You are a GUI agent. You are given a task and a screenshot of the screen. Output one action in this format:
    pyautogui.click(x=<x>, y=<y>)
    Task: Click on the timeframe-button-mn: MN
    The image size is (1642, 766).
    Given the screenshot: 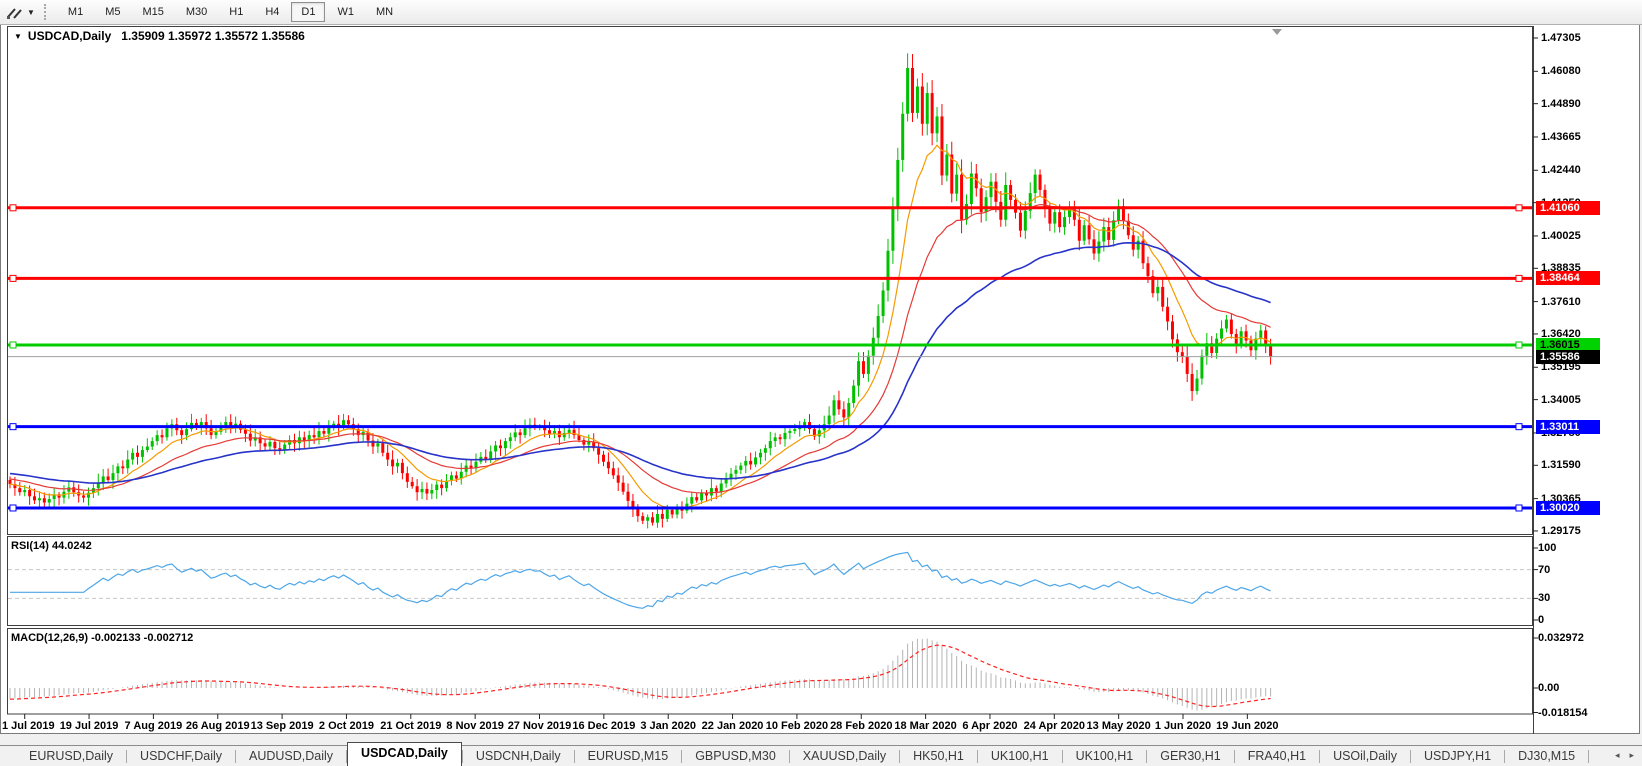 What is the action you would take?
    pyautogui.click(x=384, y=12)
    